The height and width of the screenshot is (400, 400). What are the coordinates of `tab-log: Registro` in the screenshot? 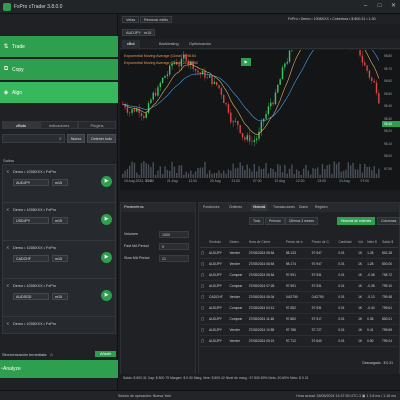 It's located at (321, 207).